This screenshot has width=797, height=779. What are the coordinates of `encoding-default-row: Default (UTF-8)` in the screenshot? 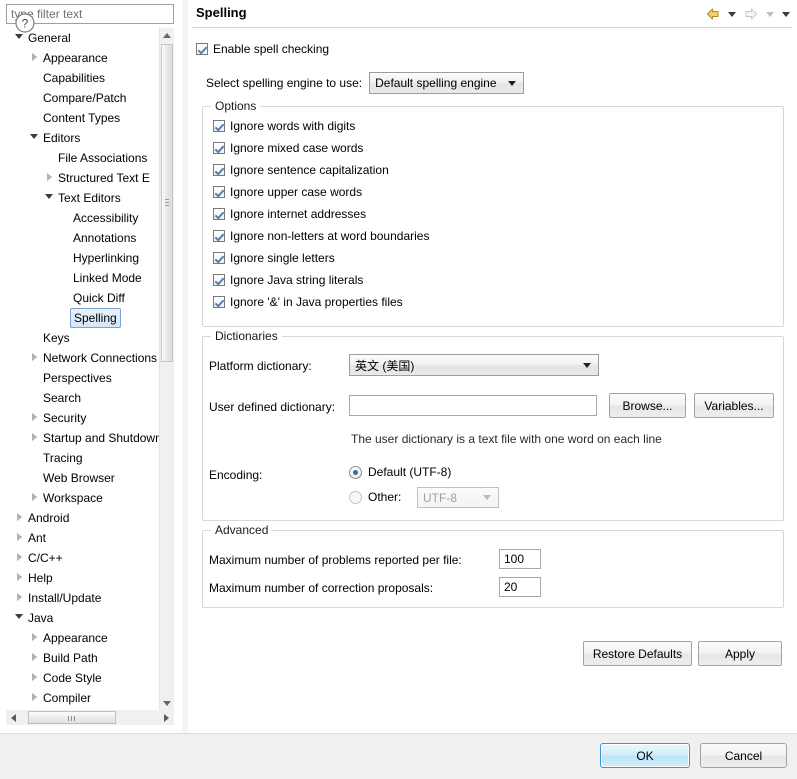 It's located at (400, 472).